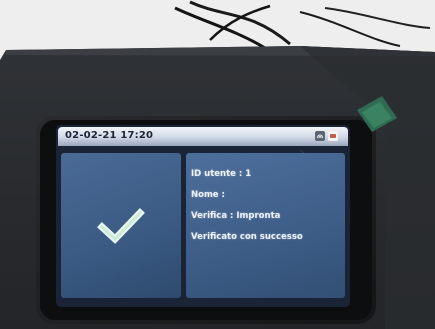  Describe the element at coordinates (221, 174) in the screenshot. I see `user-id-text: ID utente : 1` at that location.